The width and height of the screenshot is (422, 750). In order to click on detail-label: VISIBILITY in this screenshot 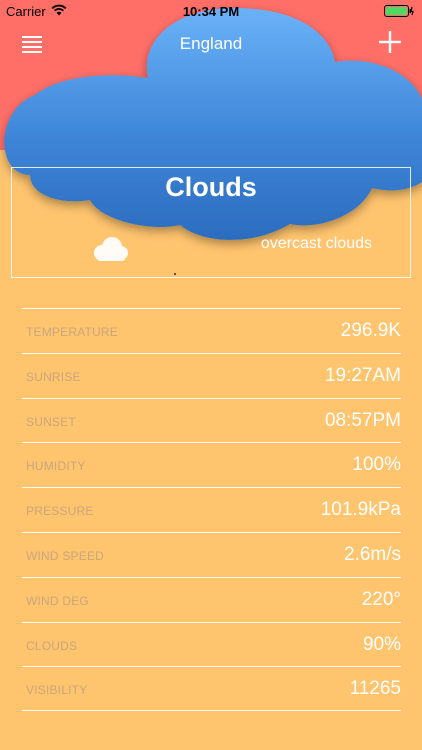, I will do `click(57, 690)`.